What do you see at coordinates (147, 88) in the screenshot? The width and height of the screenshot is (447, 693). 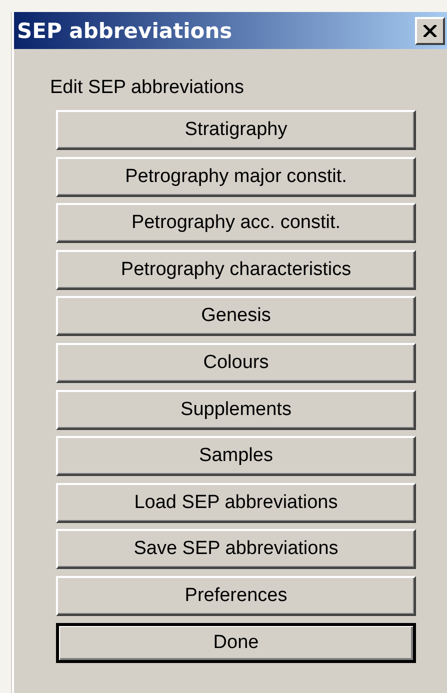 I see `section-heading: Edit SEP abbreviations` at bounding box center [147, 88].